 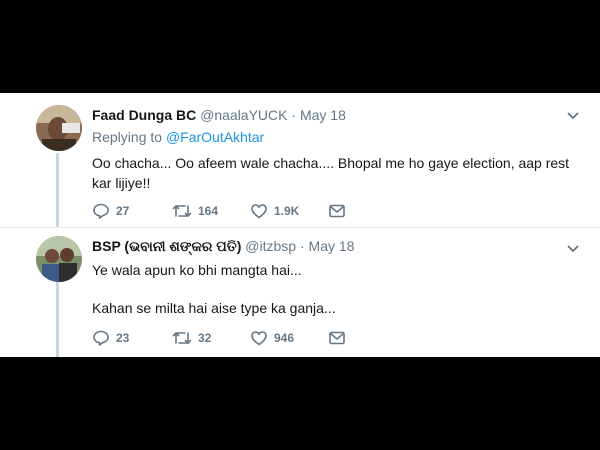 I want to click on like-button: 946, so click(x=272, y=338).